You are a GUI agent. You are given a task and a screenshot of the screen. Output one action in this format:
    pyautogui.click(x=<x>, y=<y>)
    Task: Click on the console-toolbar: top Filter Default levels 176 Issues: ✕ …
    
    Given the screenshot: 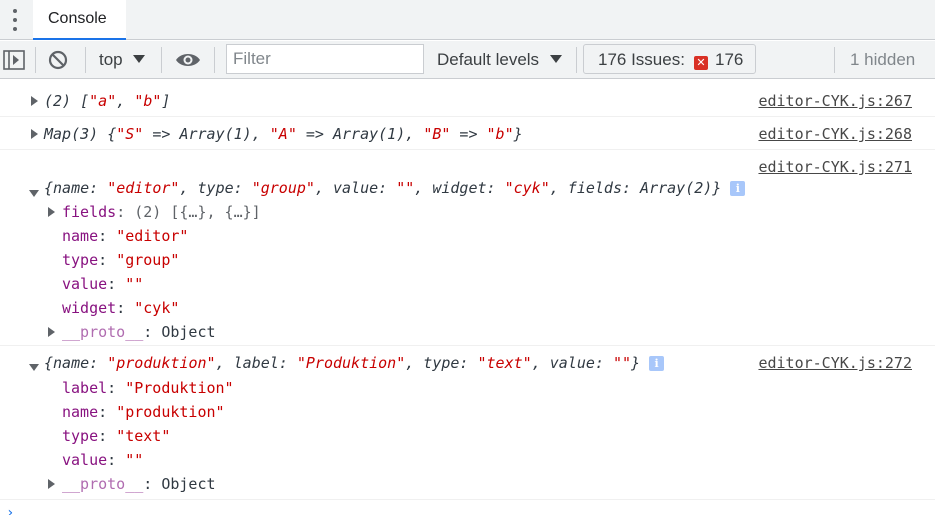 What is the action you would take?
    pyautogui.click(x=467, y=60)
    